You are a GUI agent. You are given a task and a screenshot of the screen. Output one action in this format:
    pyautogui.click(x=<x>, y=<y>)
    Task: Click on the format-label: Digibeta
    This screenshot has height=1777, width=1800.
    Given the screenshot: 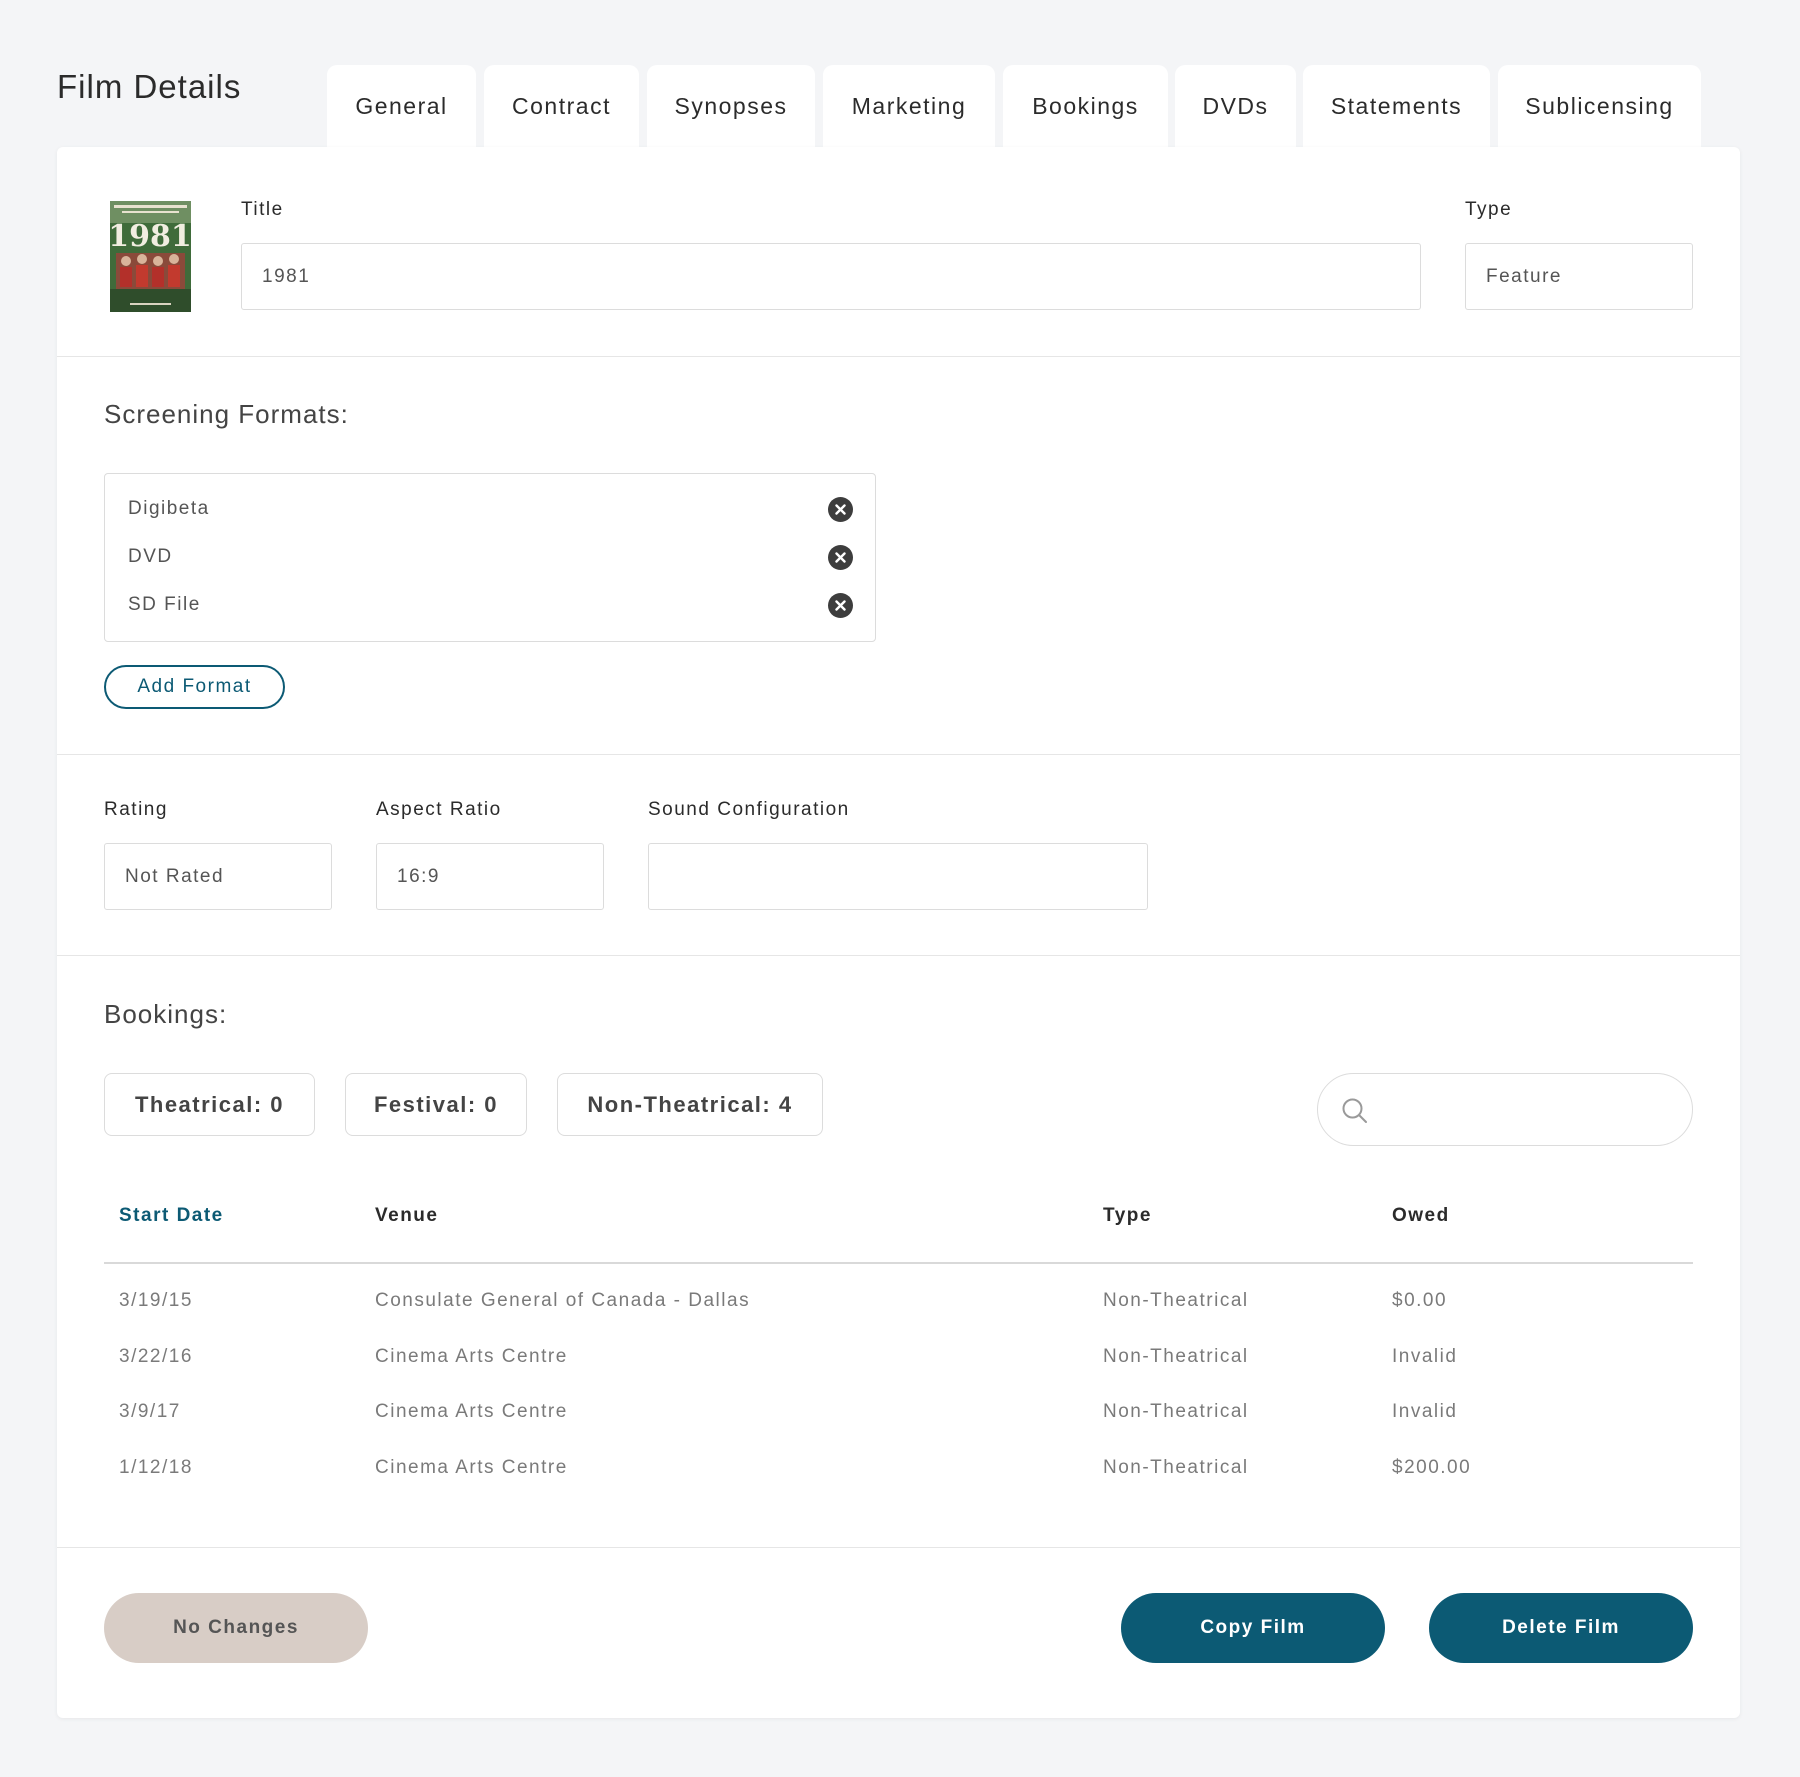 What is the action you would take?
    pyautogui.click(x=169, y=508)
    